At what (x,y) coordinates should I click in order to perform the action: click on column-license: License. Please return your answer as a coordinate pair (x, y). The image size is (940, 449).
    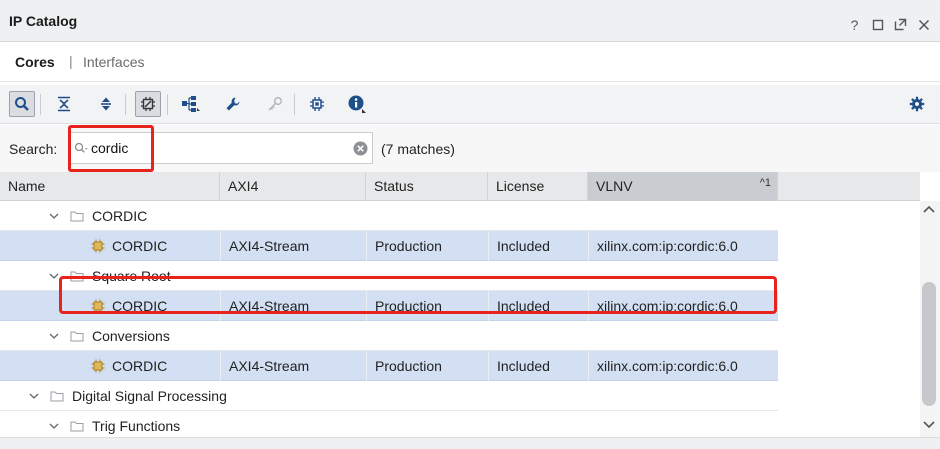
    Looking at the image, I should click on (538, 186).